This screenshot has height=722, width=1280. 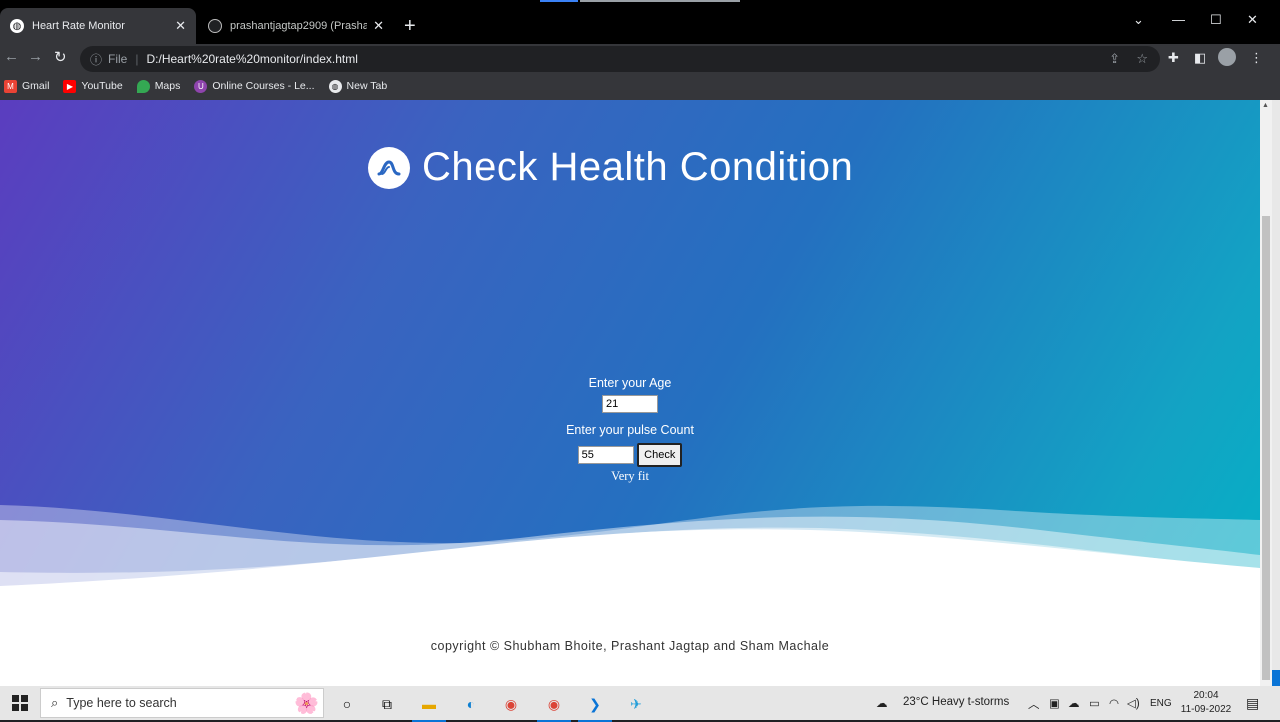 I want to click on clock-time: 20:04, so click(x=1206, y=695).